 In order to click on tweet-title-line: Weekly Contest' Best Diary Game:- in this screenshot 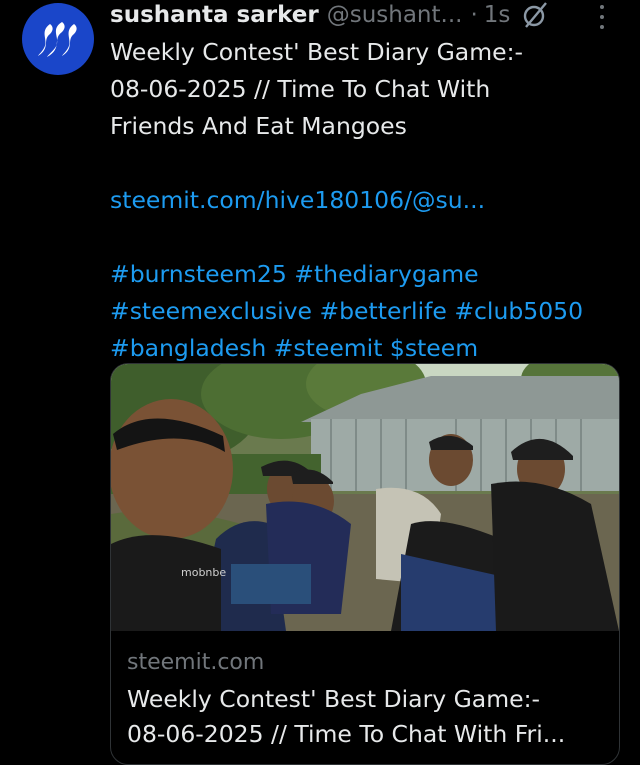, I will do `click(316, 52)`.